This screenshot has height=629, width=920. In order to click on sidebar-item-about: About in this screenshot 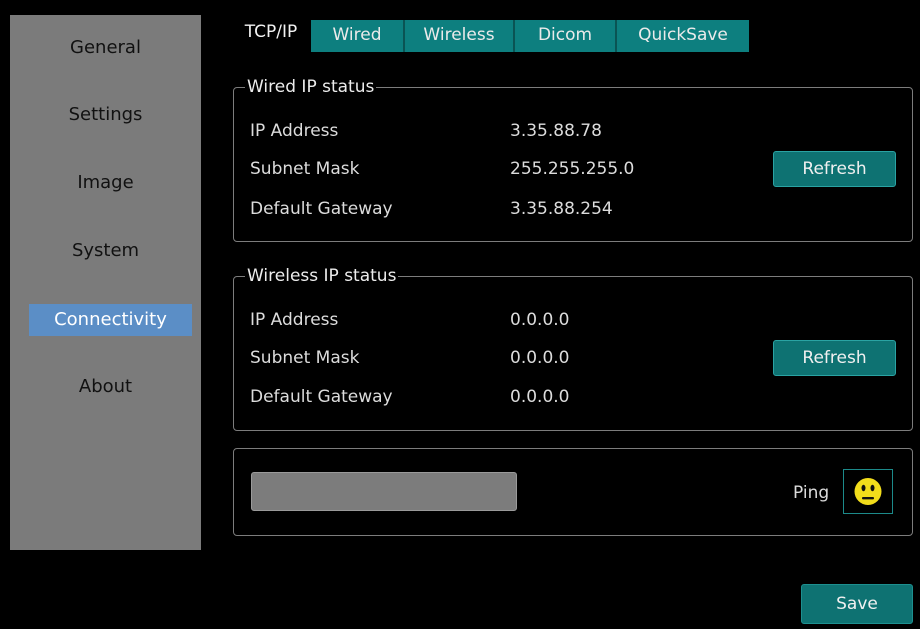, I will do `click(105, 387)`.